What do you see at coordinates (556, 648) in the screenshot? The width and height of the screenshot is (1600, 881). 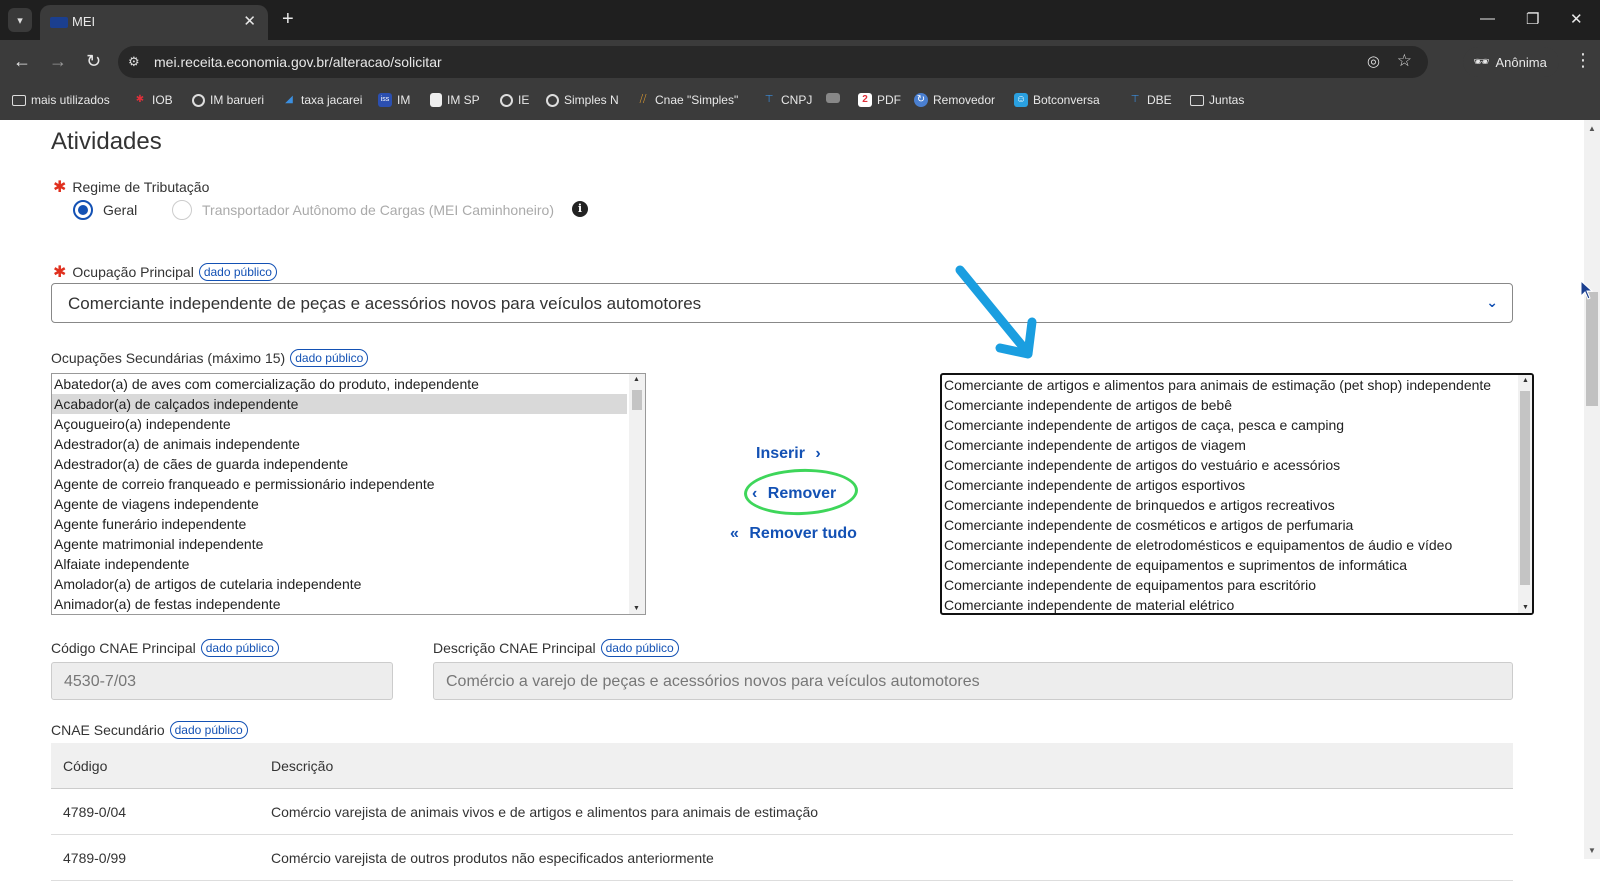 I see `descricao-cnae-principal-label: Descrição CNAE Principal dado público` at bounding box center [556, 648].